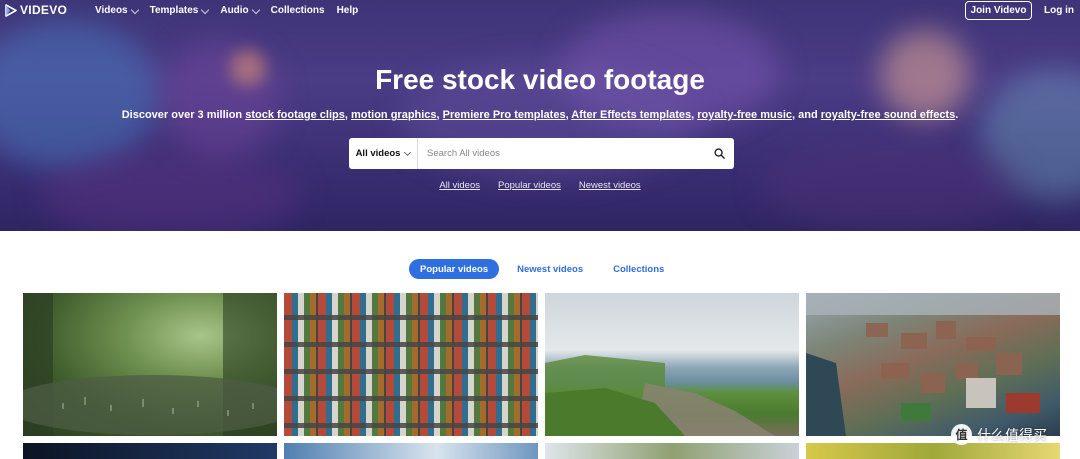  I want to click on video-tabs: Popular videos Newest videos Collections, so click(536, 269).